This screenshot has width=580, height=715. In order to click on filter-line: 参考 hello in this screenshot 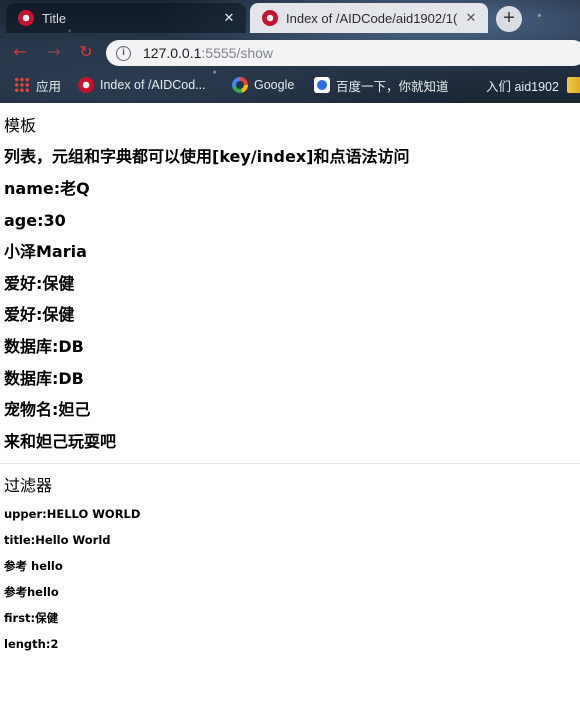, I will do `click(33, 566)`.